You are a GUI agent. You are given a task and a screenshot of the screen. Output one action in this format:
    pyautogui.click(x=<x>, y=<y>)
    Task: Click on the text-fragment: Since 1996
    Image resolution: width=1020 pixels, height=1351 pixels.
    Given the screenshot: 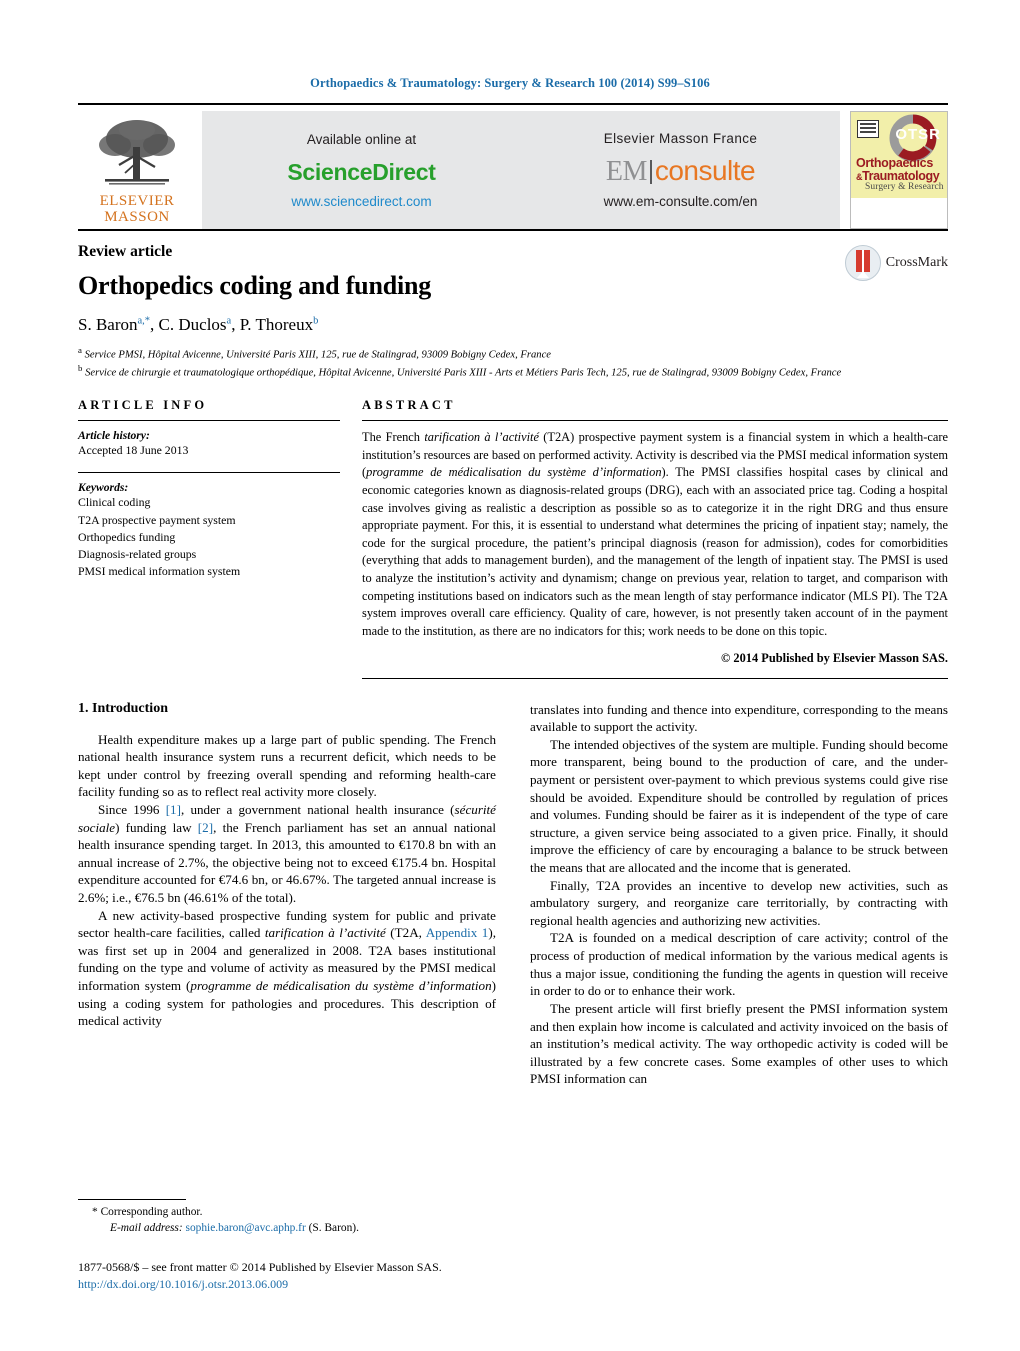 What is the action you would take?
    pyautogui.click(x=132, y=809)
    